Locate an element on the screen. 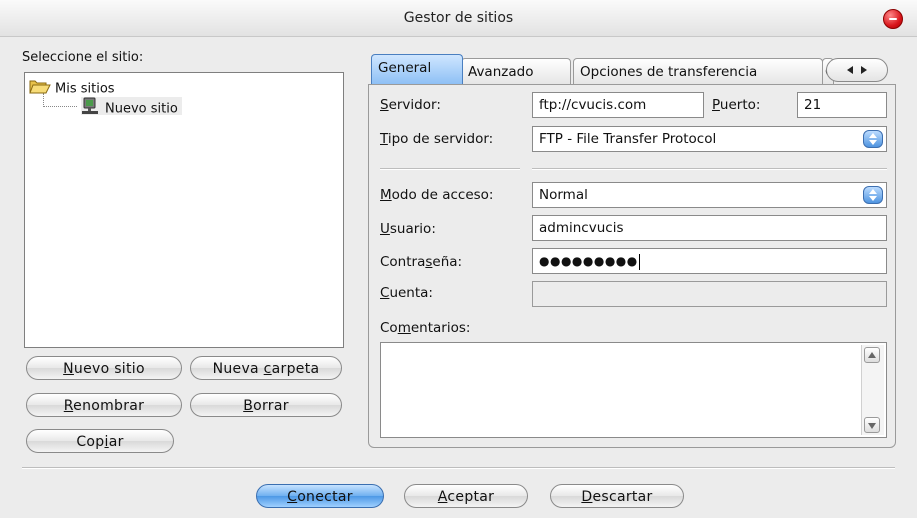 This screenshot has height=518, width=917. window-title: Gestor de sitios is located at coordinates (458, 18).